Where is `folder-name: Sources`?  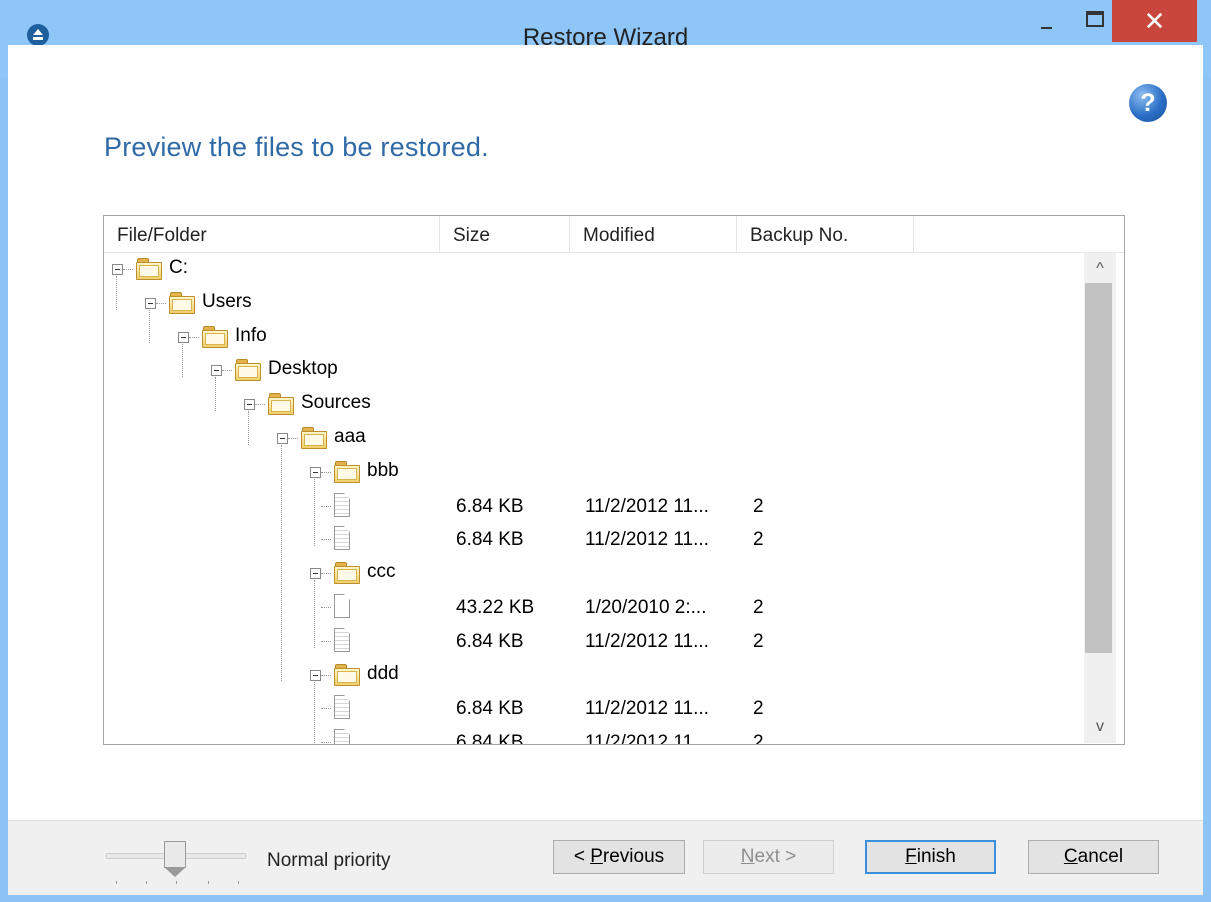 folder-name: Sources is located at coordinates (336, 403).